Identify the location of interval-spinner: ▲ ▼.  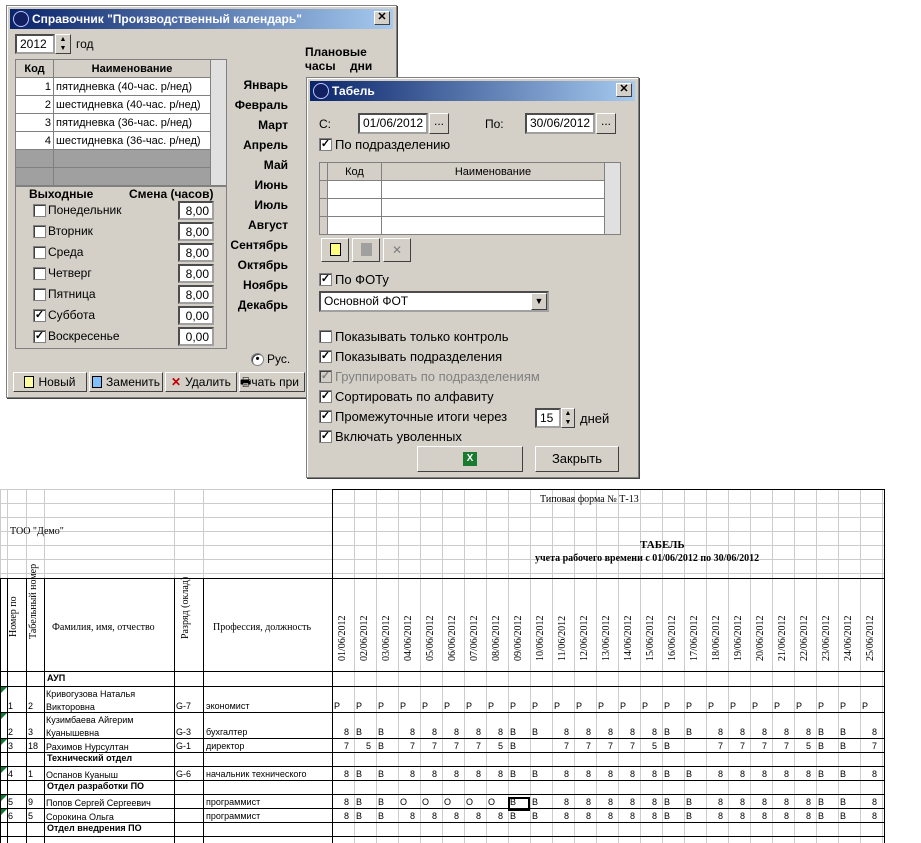
(568, 418).